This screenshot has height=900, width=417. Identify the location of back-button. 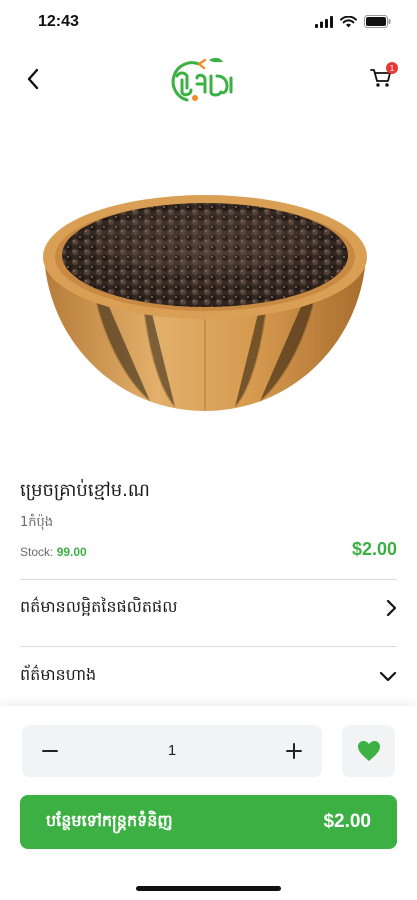
(33, 79).